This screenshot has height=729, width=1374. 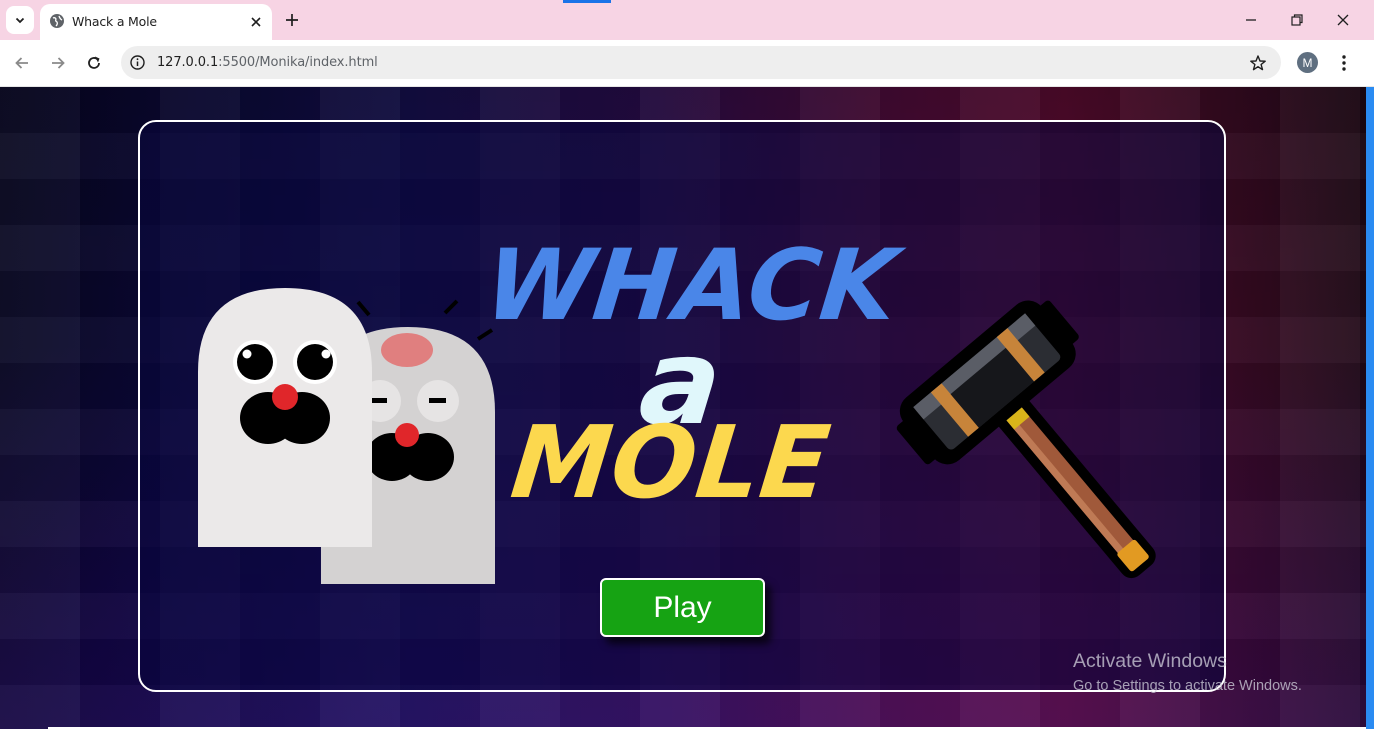 I want to click on restore-icon, so click(x=1297, y=20).